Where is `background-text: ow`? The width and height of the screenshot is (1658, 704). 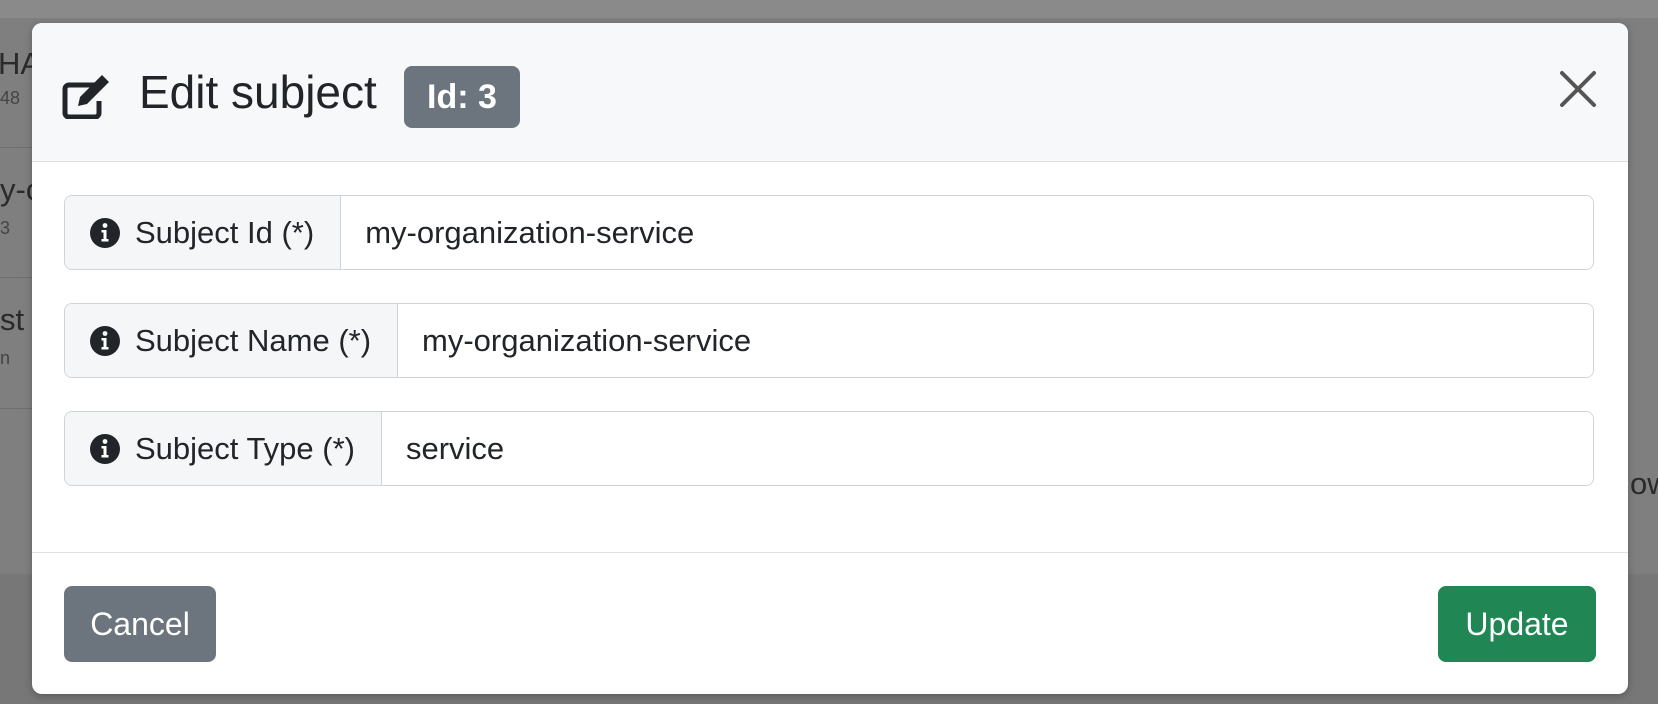
background-text: ow is located at coordinates (1644, 483).